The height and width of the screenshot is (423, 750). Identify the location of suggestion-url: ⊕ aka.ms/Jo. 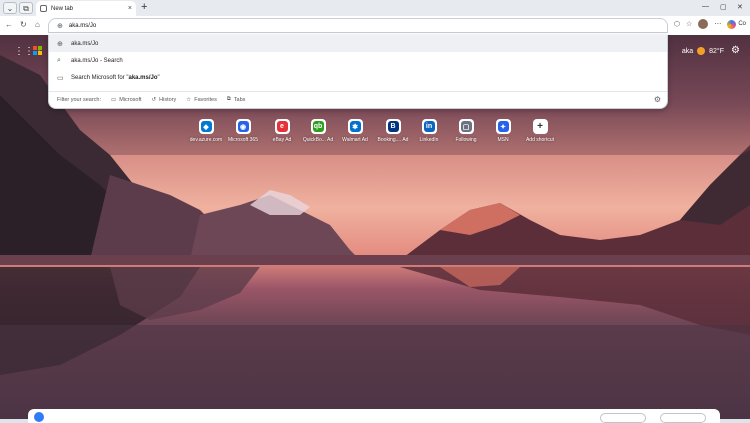
(358, 43).